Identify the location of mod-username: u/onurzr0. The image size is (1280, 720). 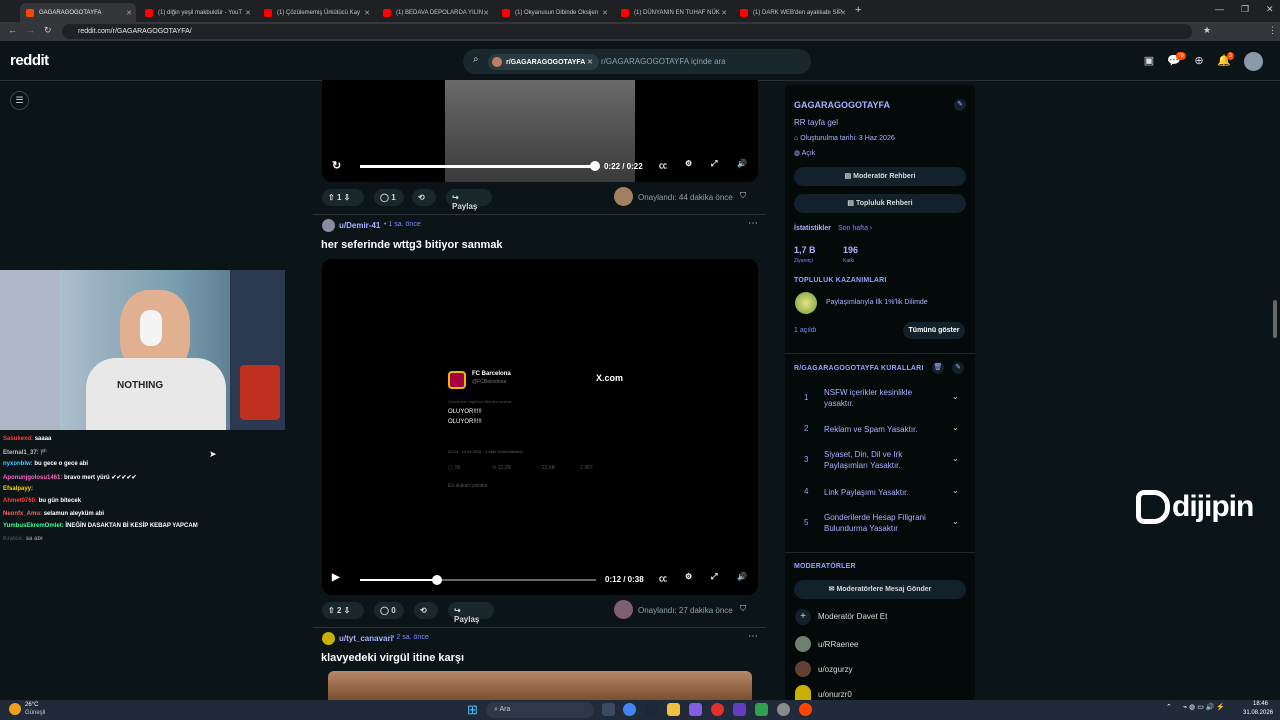
(835, 695).